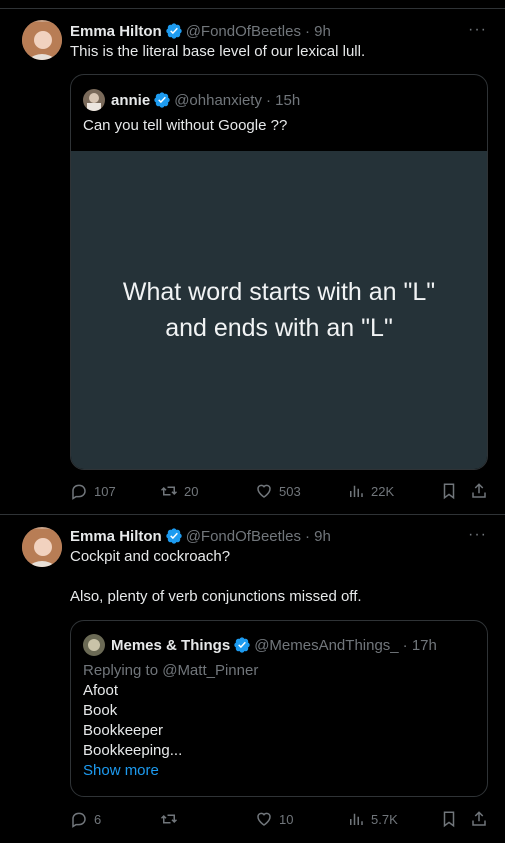 The width and height of the screenshot is (505, 843). Describe the element at coordinates (123, 730) in the screenshot. I see `quote-line-3: Bookkeeper` at that location.